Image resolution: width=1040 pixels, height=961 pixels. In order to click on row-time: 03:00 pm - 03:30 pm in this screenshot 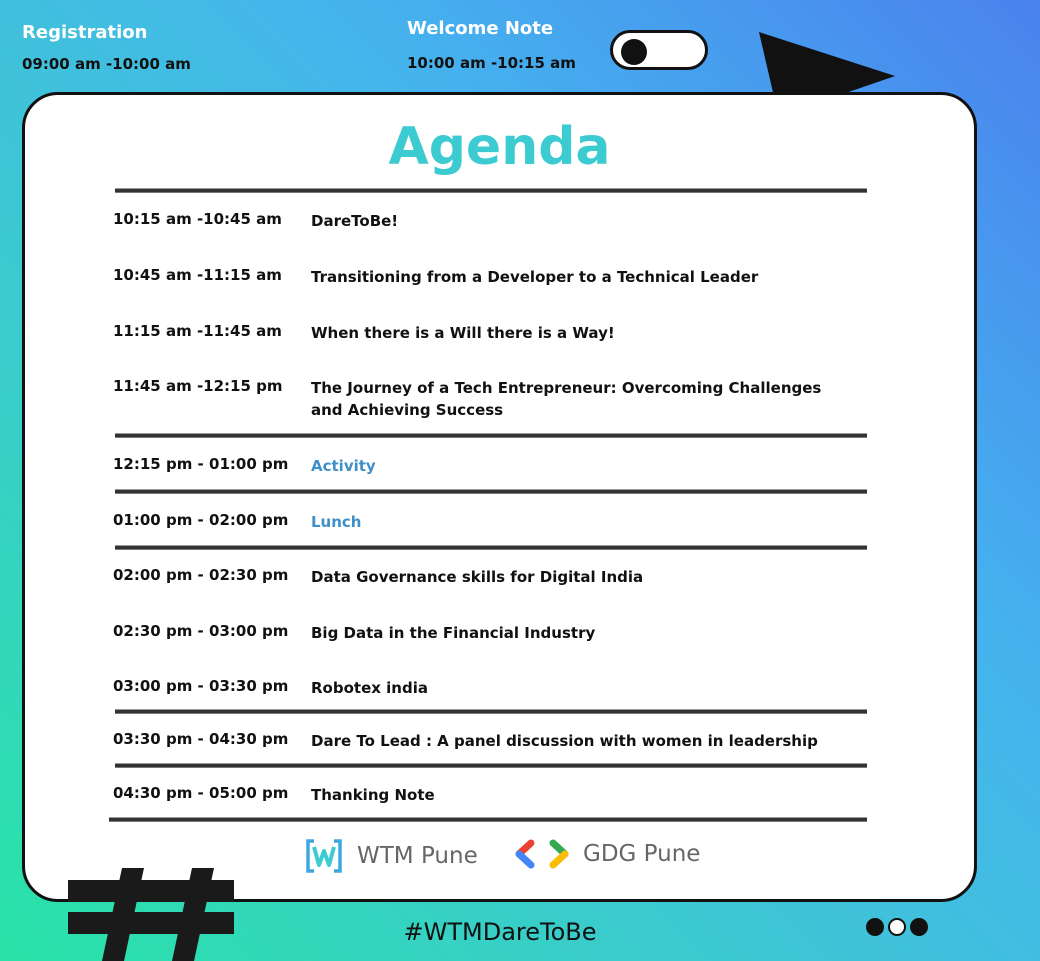, I will do `click(201, 686)`.